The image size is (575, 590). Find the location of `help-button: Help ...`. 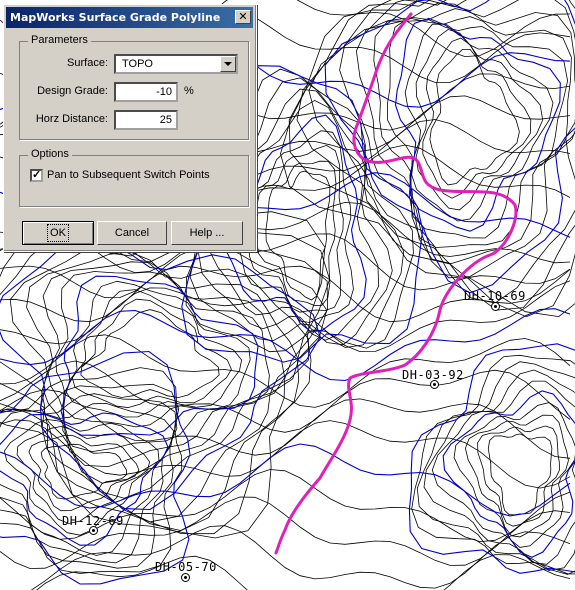

help-button: Help ... is located at coordinates (207, 233).